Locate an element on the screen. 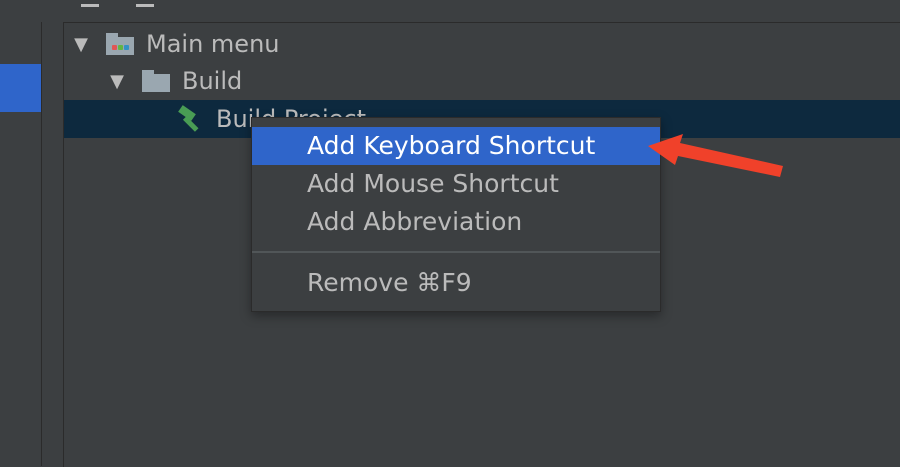  annotation-arrow-shape is located at coordinates (715, 155).